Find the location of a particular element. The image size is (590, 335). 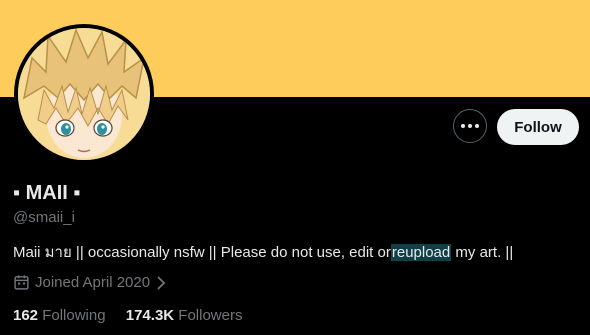

following-count: 162 is located at coordinates (26, 315).